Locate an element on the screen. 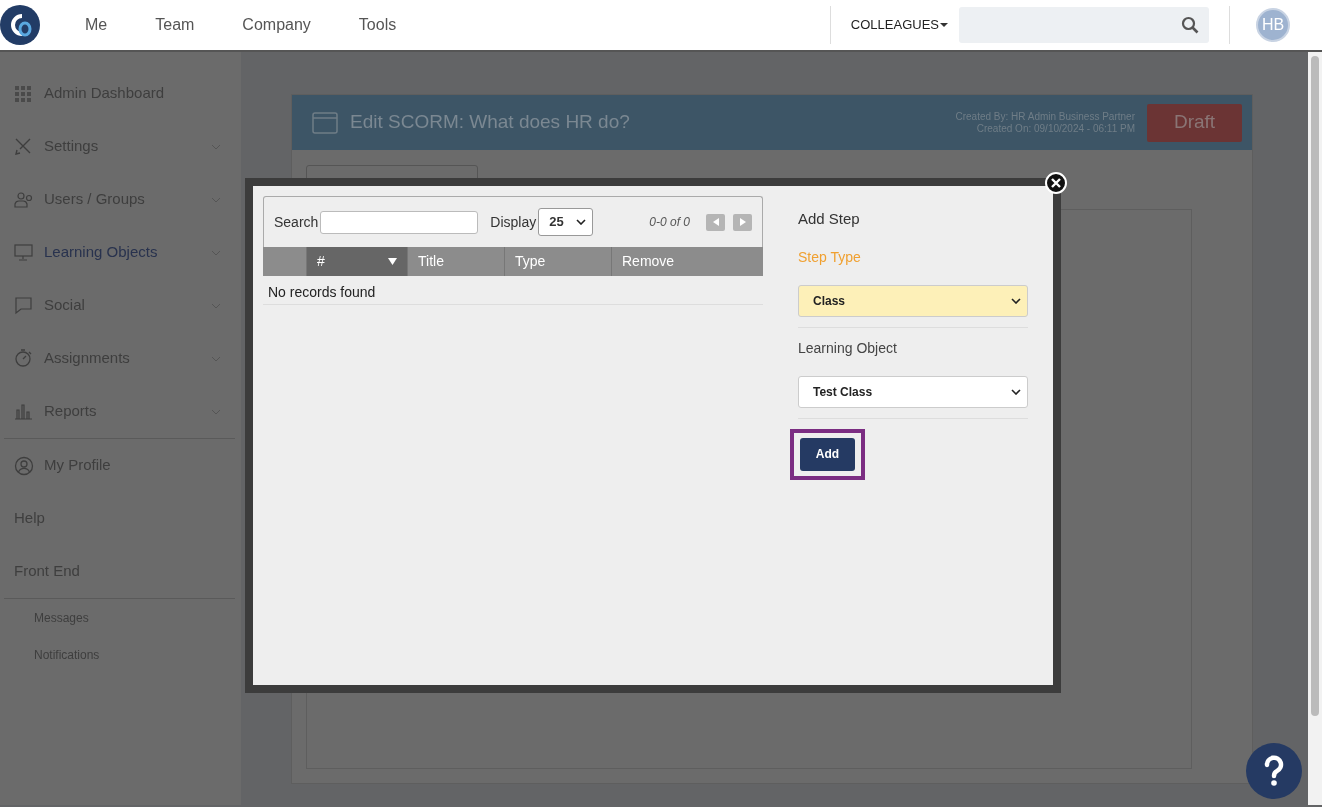 Image resolution: width=1322 pixels, height=807 pixels. sort-icon is located at coordinates (392, 261).